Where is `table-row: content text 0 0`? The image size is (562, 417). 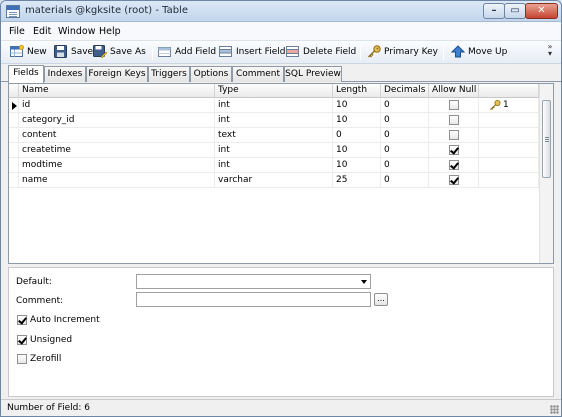 table-row: content text 0 0 is located at coordinates (274, 135).